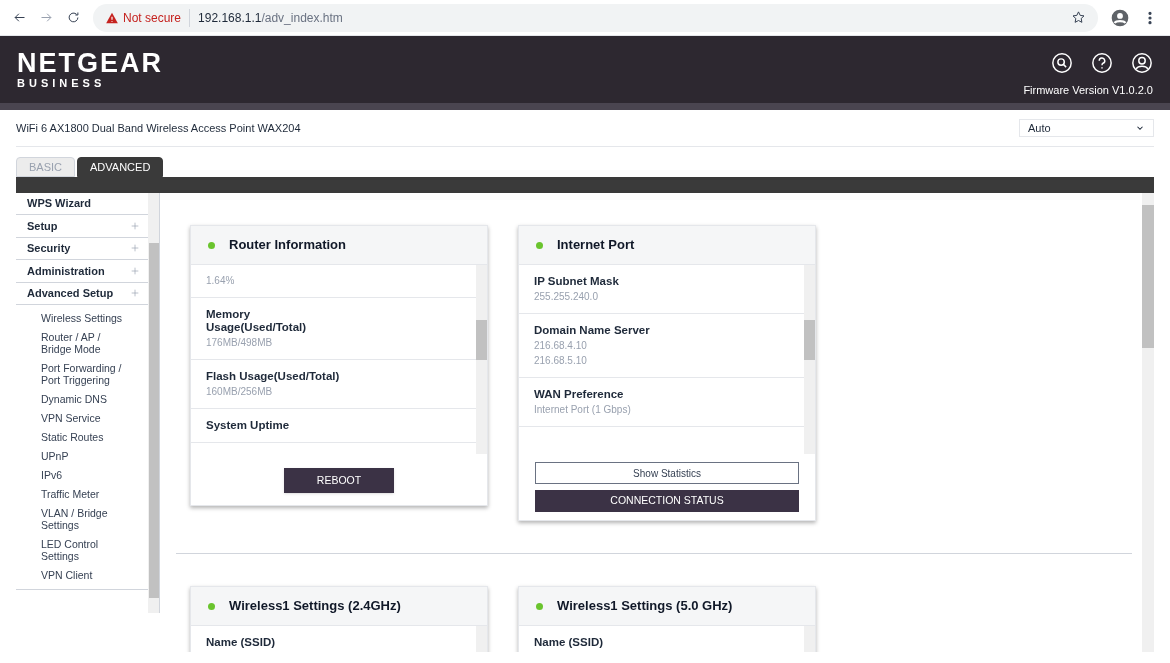 Image resolution: width=1170 pixels, height=663 pixels. I want to click on sidebar-subitem: VPN Client, so click(87, 574).